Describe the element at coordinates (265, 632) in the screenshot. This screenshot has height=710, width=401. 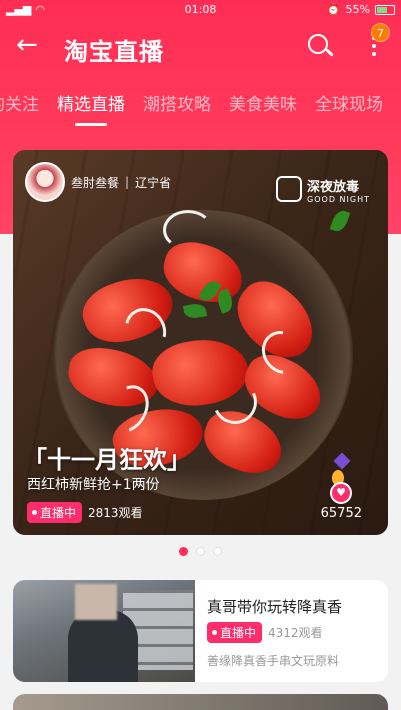
I see `live-status-row: 直播中 4312观看` at that location.